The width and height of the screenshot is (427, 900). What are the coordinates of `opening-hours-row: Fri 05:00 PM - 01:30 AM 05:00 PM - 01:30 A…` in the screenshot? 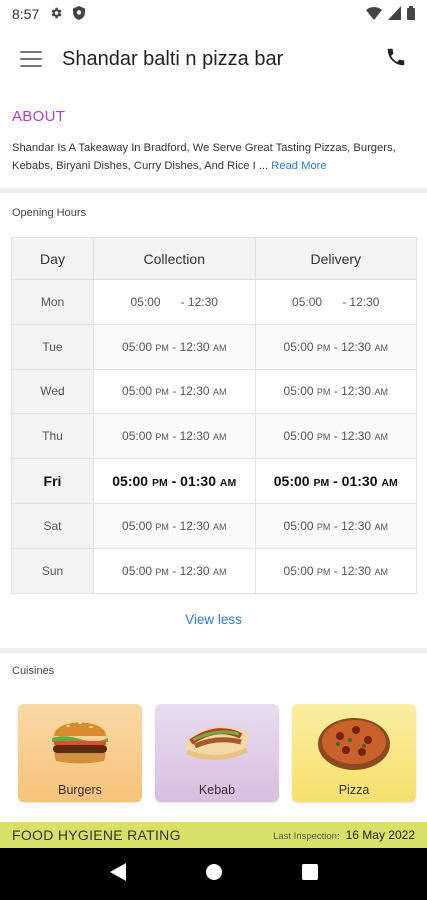 It's located at (214, 481).